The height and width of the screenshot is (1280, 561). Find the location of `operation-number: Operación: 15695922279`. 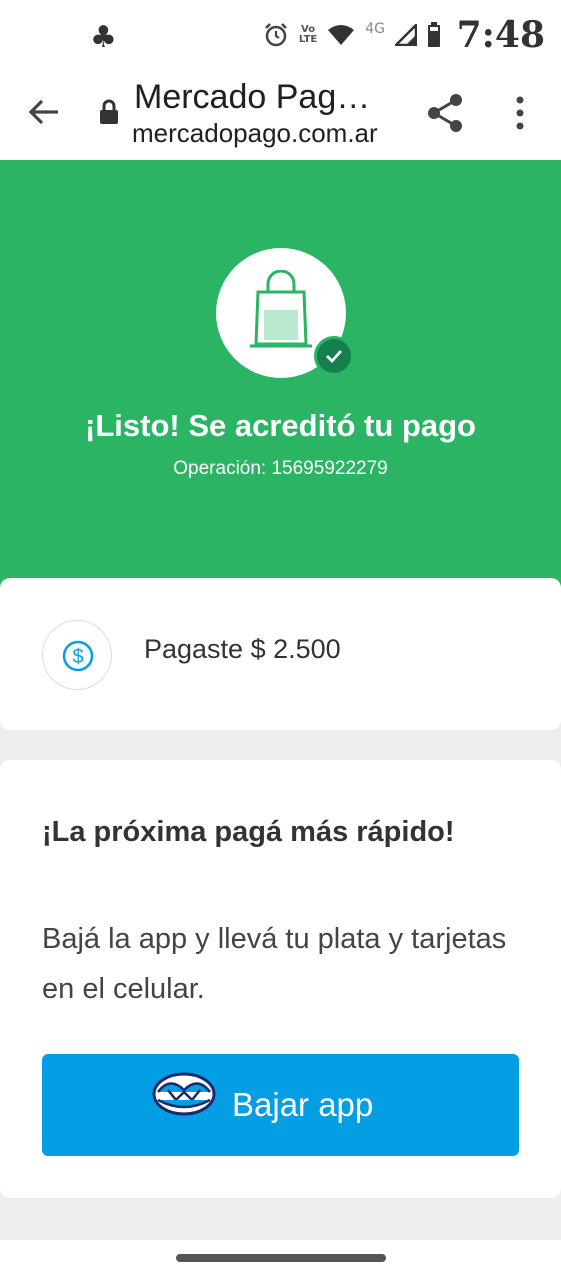

operation-number: Operación: 15695922279 is located at coordinates (280, 468).